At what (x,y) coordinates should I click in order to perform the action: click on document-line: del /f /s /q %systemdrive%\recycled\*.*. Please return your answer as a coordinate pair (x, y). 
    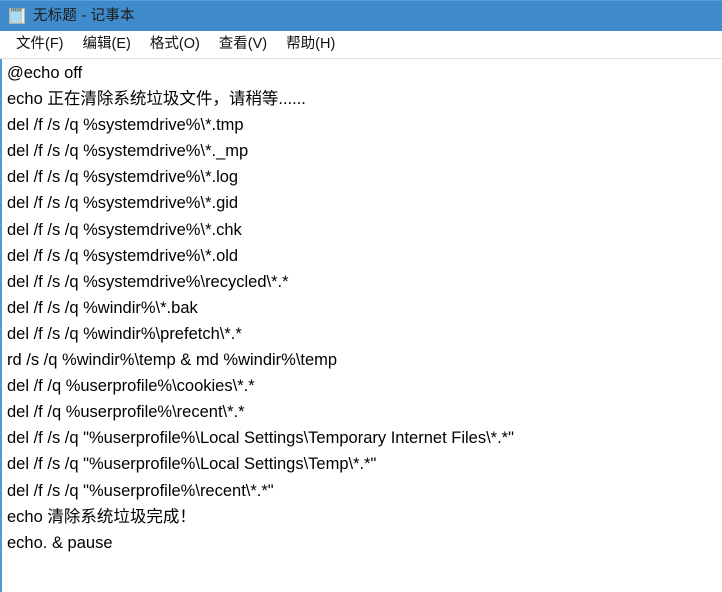
    Looking at the image, I should click on (148, 281).